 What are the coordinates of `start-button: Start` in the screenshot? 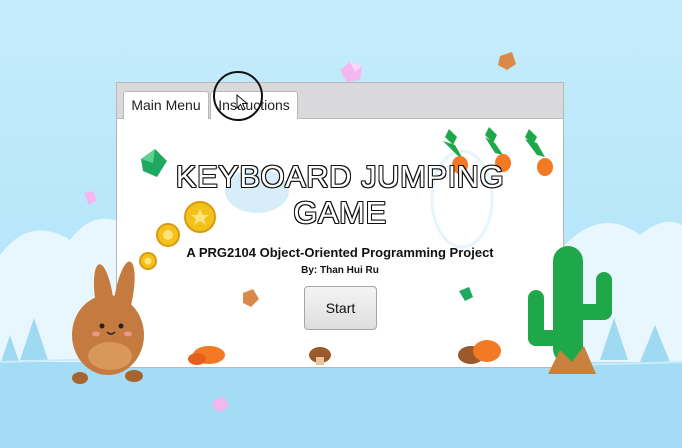 It's located at (340, 308).